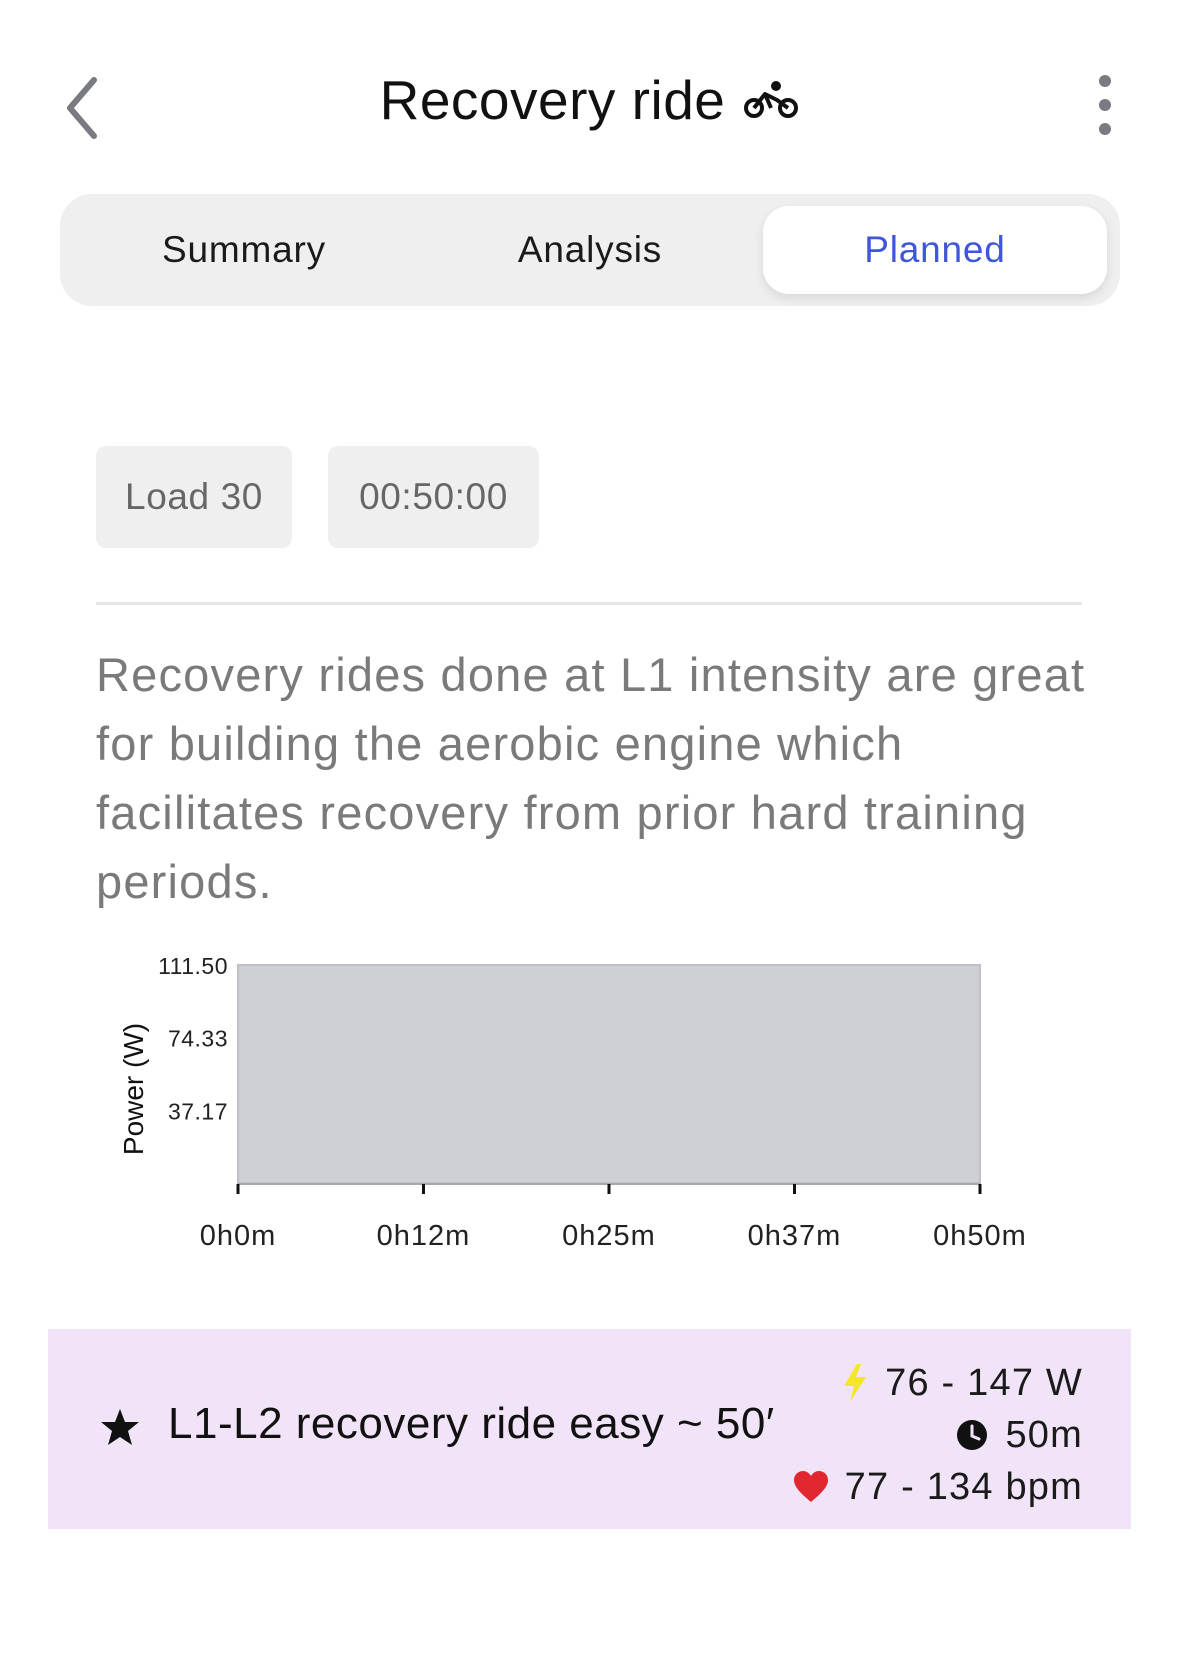 The image size is (1179, 1654). Describe the element at coordinates (1044, 1434) in the screenshot. I see `duration-target-value: 50m` at that location.